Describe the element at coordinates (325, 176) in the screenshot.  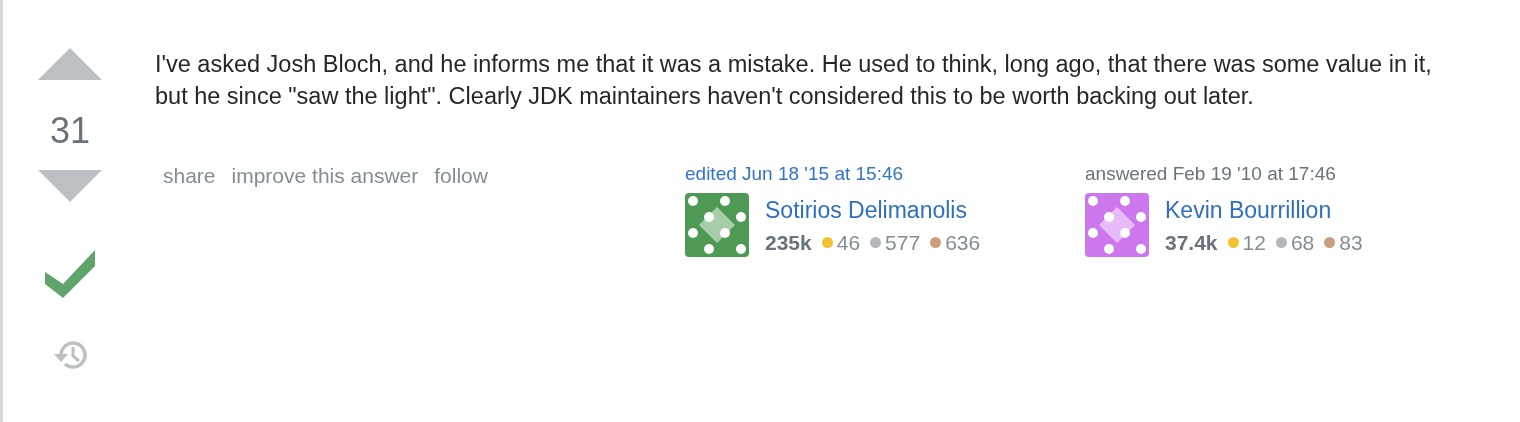
I see `post-menu-link: improve this answer` at that location.